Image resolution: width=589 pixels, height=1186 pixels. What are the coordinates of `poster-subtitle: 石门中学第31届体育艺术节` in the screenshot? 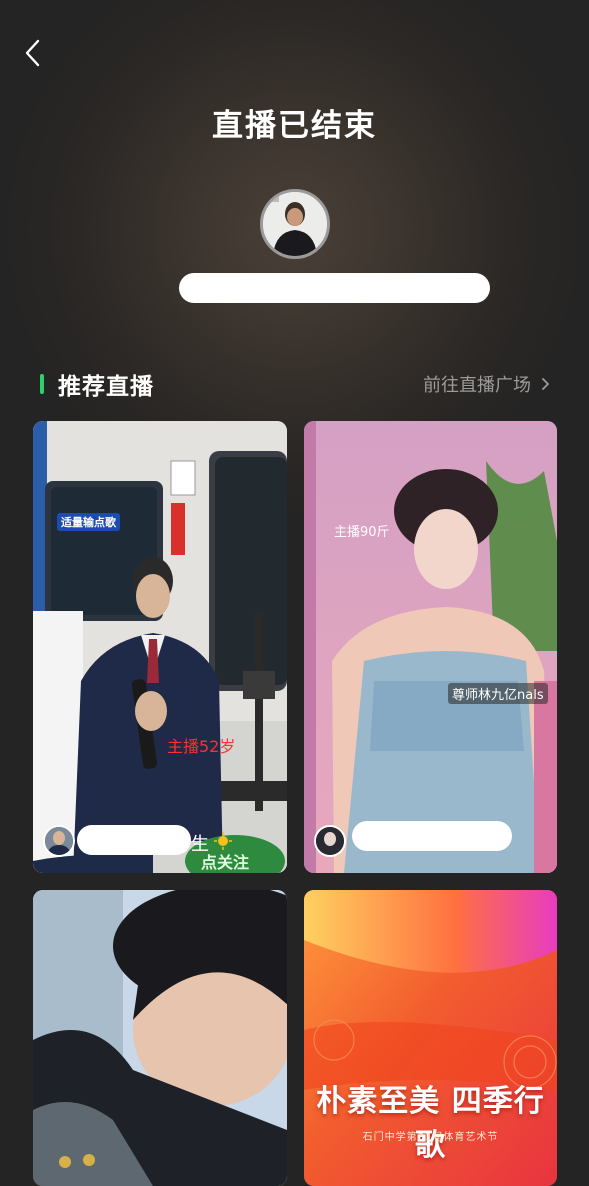 It's located at (430, 1137).